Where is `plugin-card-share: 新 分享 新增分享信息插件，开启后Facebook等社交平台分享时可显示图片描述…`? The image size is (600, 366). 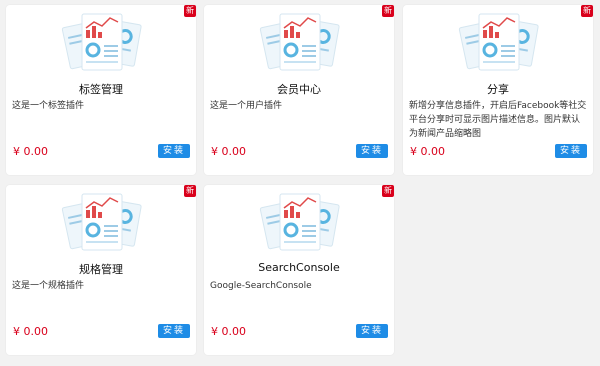
plugin-card-share: 新 分享 新增分享信息插件，开启后Facebook等社交平台分享时可显示图片描述… is located at coordinates (498, 90).